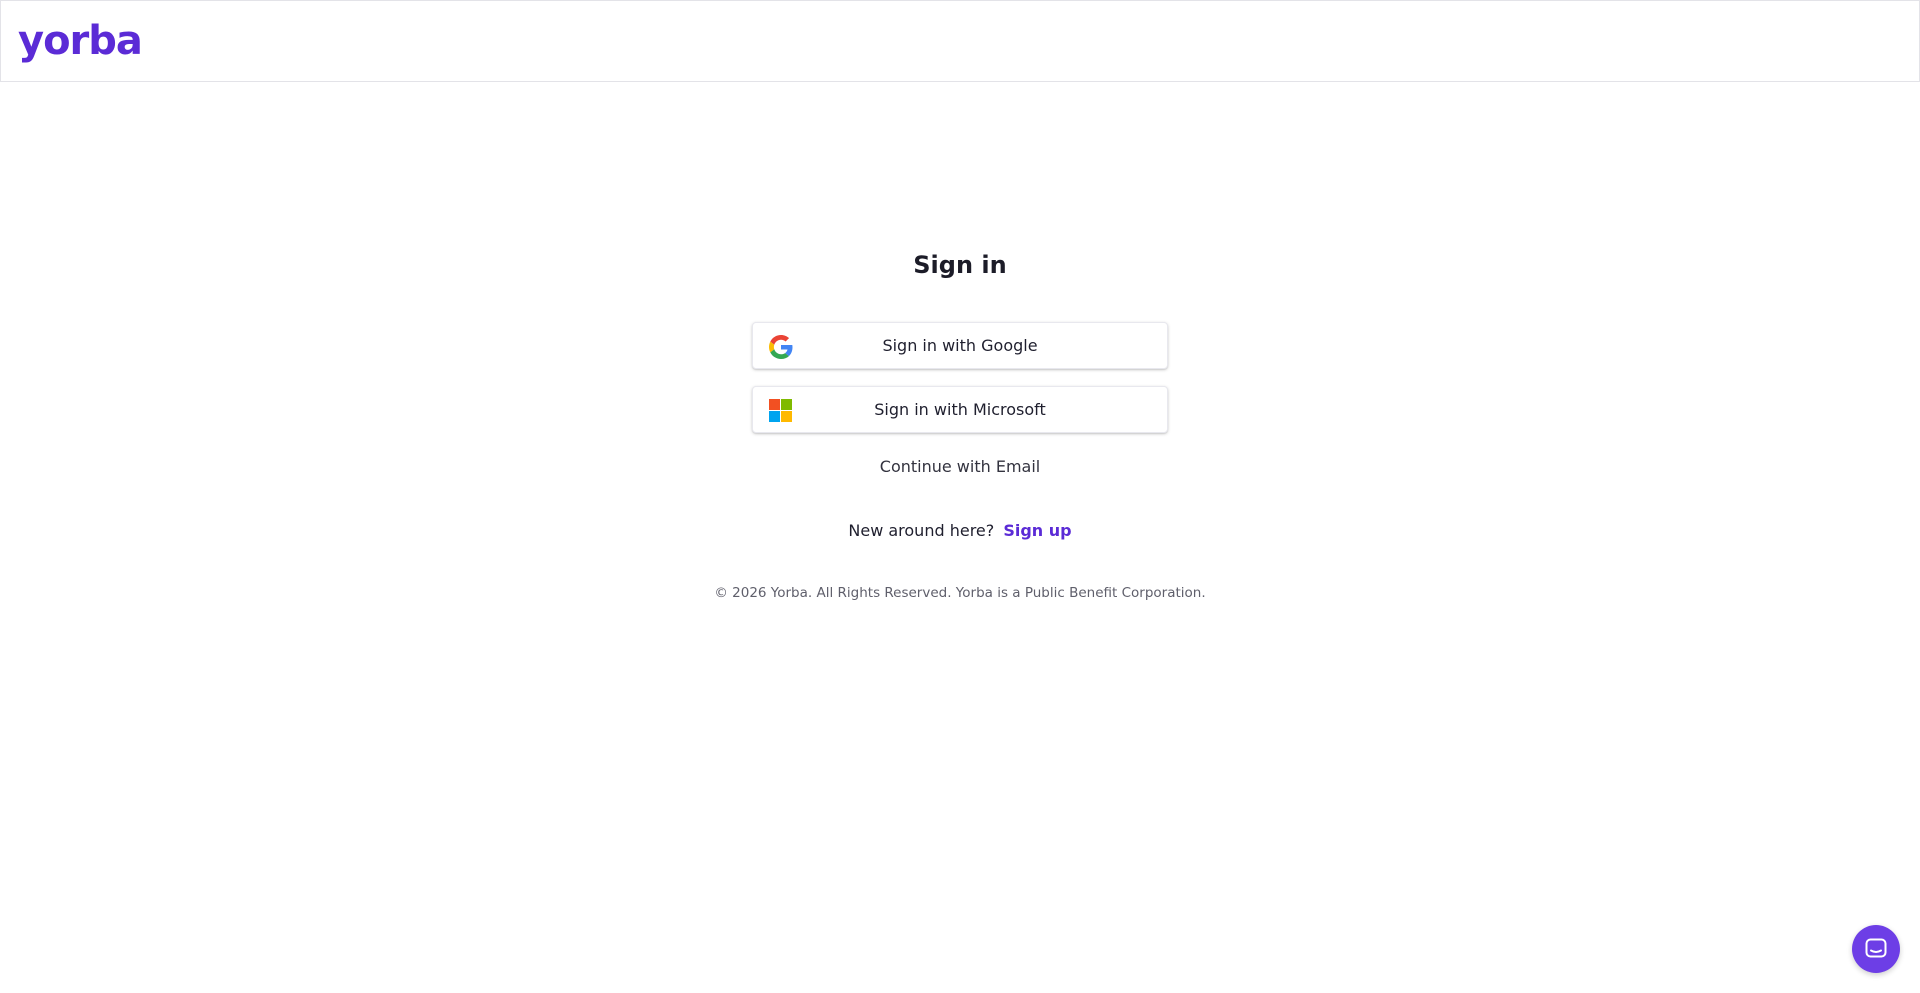 This screenshot has height=993, width=1920. I want to click on sign-up-link: Sign up, so click(1037, 530).